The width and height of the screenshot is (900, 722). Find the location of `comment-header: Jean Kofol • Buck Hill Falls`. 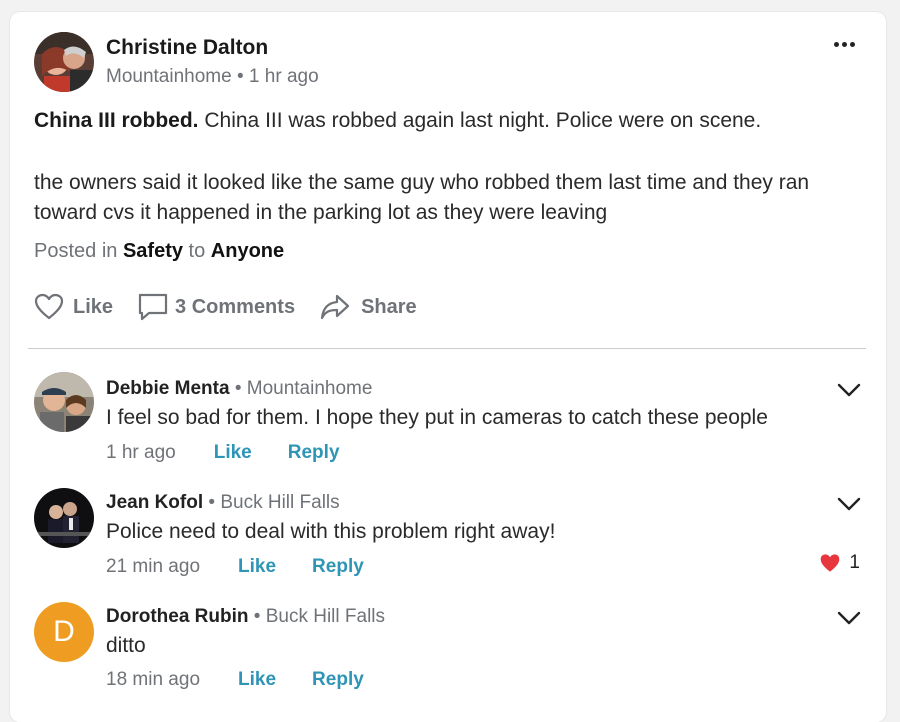

comment-header: Jean Kofol • Buck Hill Falls is located at coordinates (223, 502).